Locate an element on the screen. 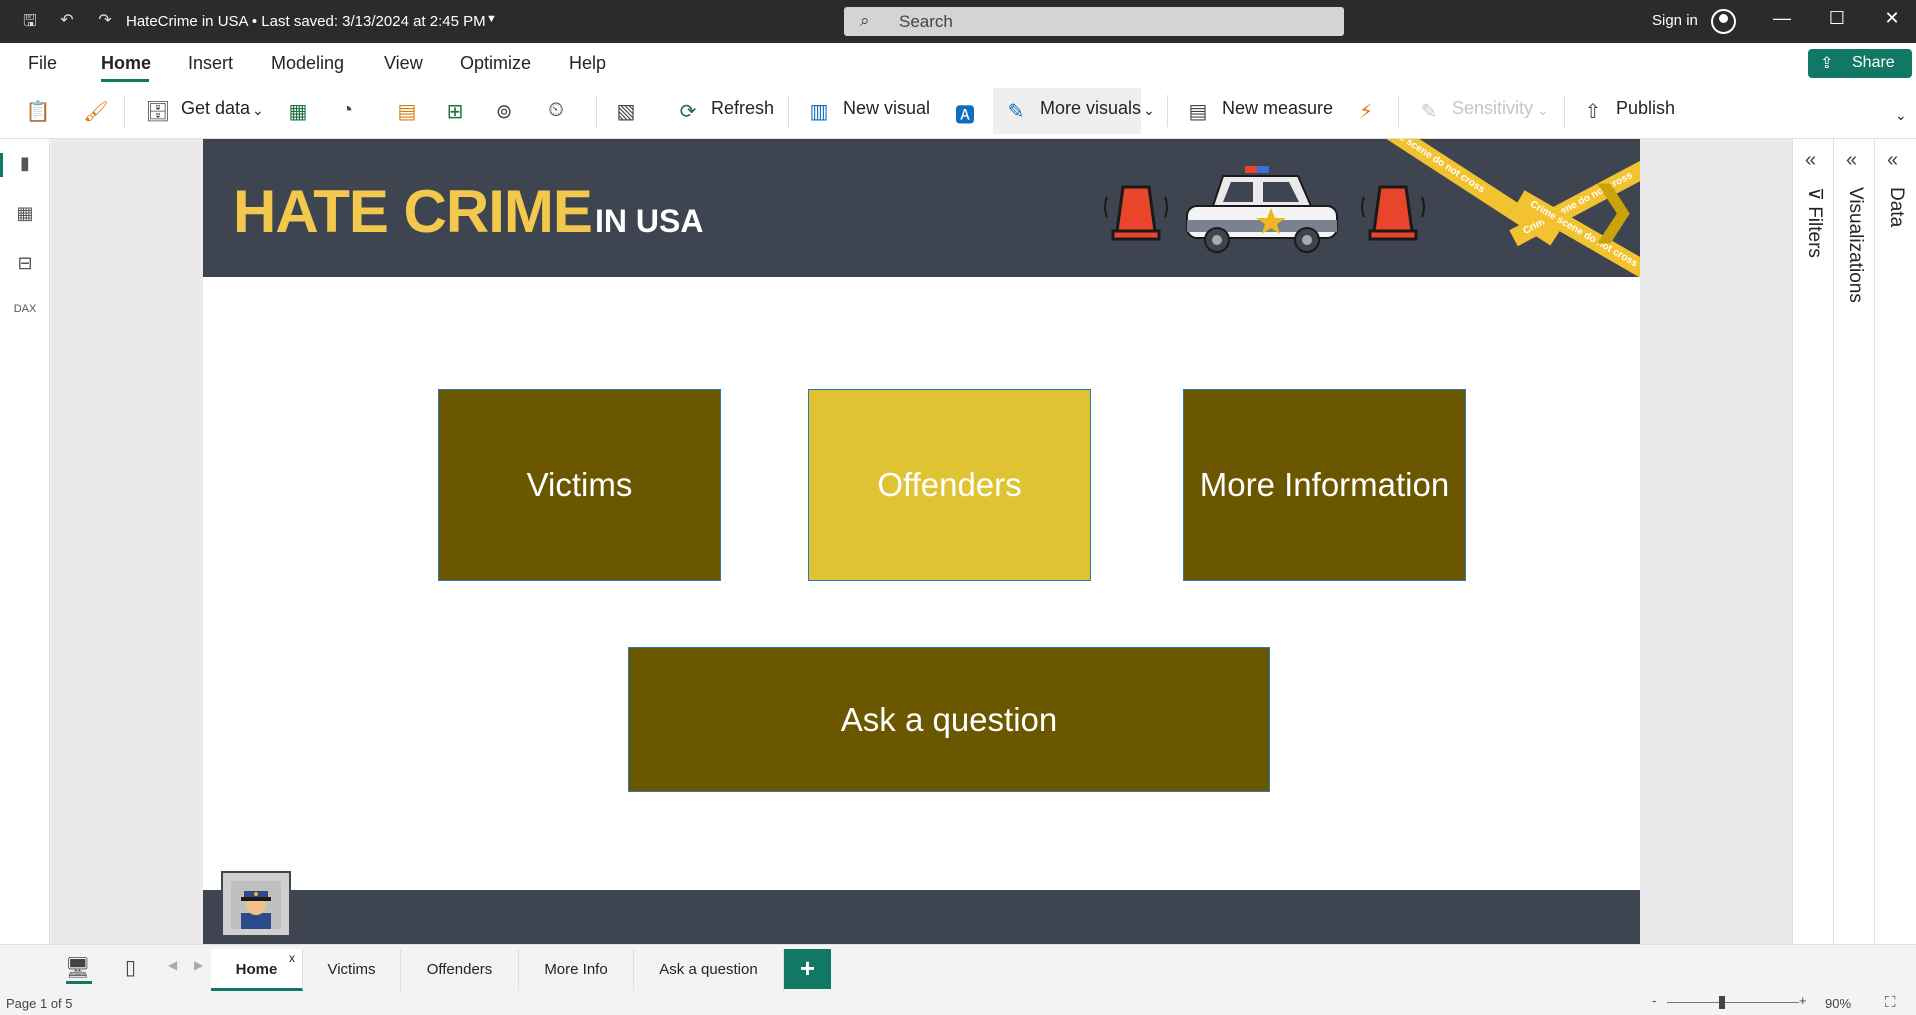 This screenshot has height=1015, width=1916. visualizations-pane-label: Visualizations is located at coordinates (1855, 245).